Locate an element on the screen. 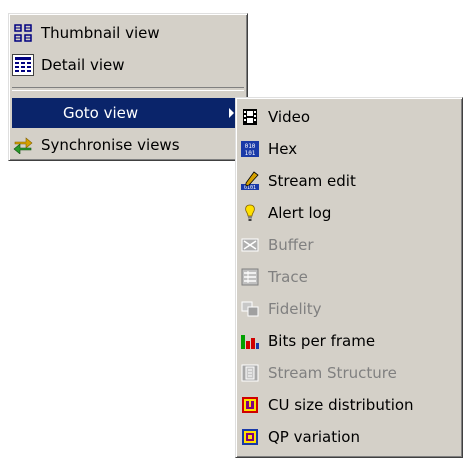  fidelity-icon is located at coordinates (250, 309).